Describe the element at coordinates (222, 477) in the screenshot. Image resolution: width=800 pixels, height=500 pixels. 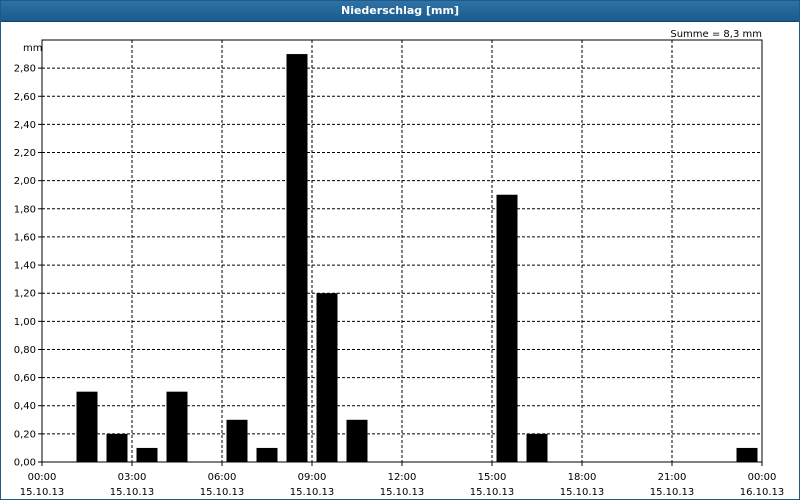
I see `x-tick-time-label: 06:00` at that location.